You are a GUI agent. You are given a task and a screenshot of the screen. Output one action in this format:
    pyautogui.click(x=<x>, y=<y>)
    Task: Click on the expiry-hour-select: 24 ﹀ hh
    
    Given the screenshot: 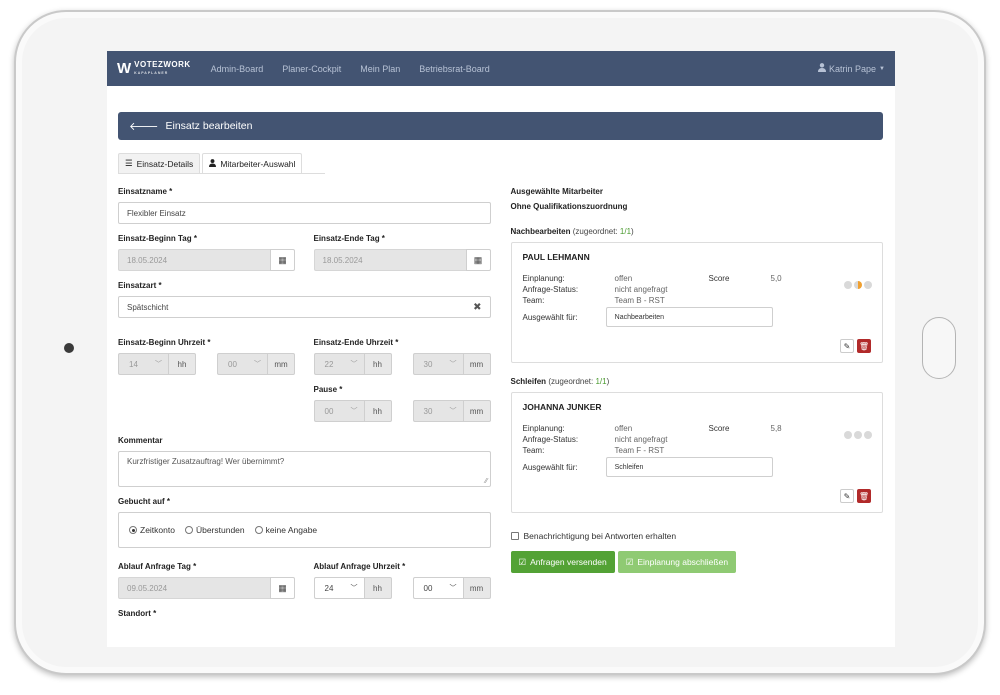 What is the action you would take?
    pyautogui.click(x=352, y=588)
    